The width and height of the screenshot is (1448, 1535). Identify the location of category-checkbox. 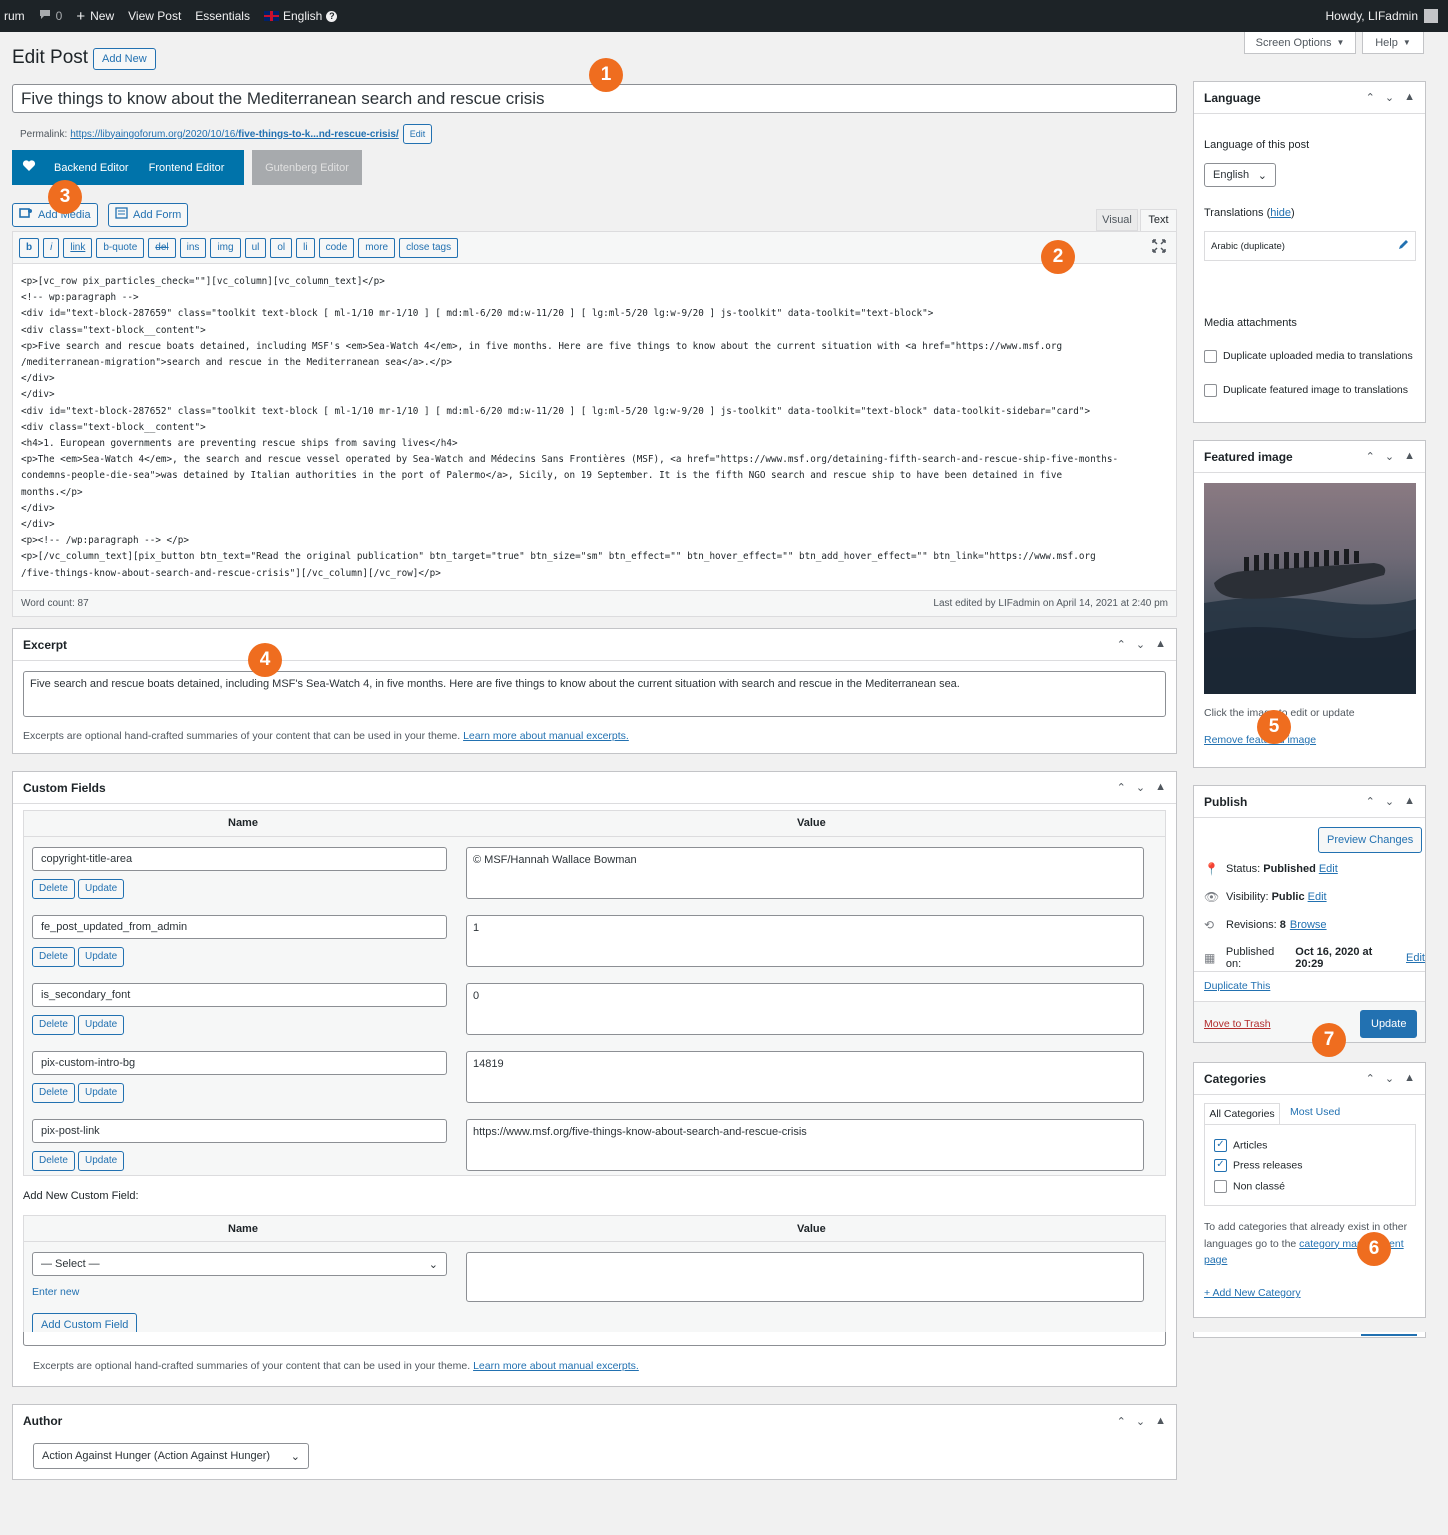
(1220, 1186).